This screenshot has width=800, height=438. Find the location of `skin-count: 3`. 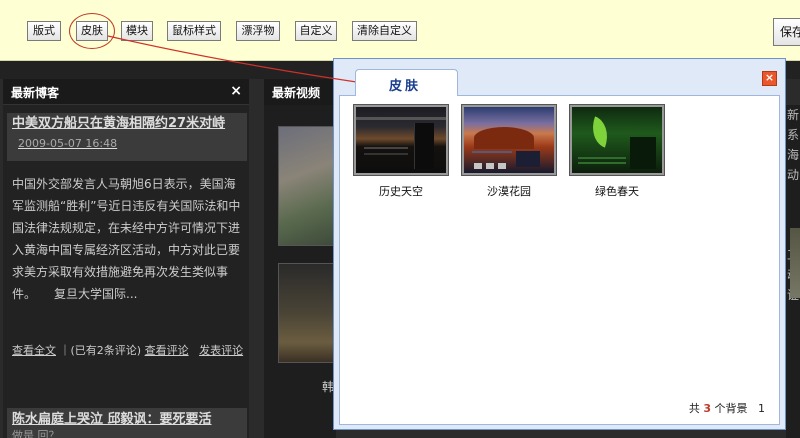

skin-count: 3 is located at coordinates (707, 408).